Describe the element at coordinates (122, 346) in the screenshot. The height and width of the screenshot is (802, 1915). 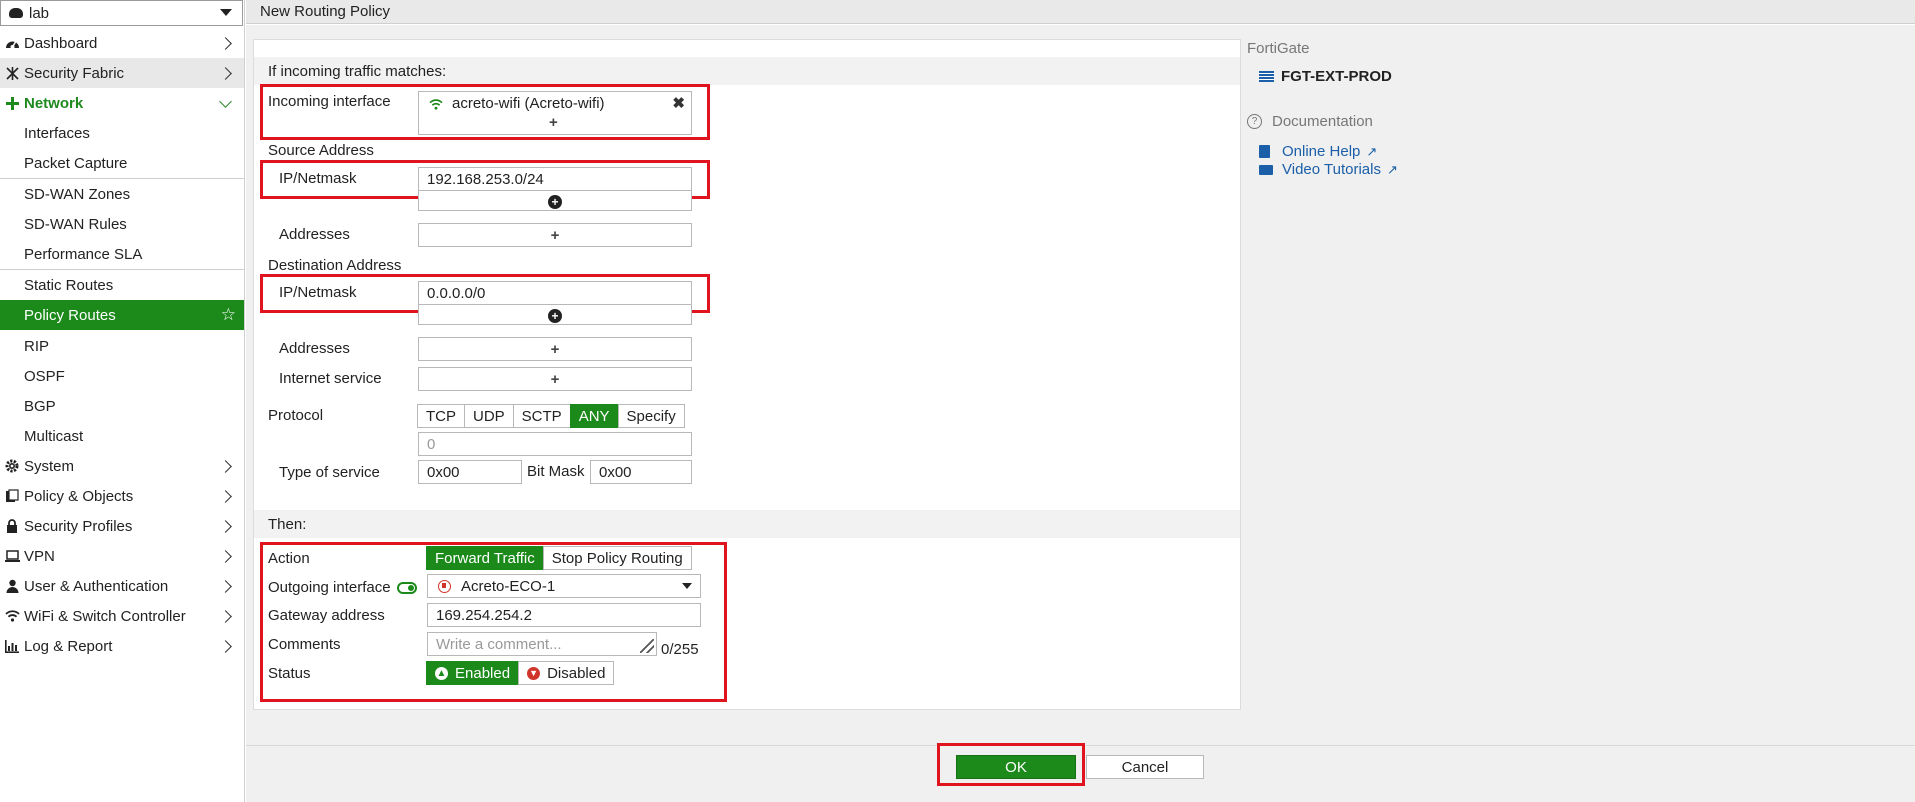
I see `sidebar-item-rip: RIP` at that location.